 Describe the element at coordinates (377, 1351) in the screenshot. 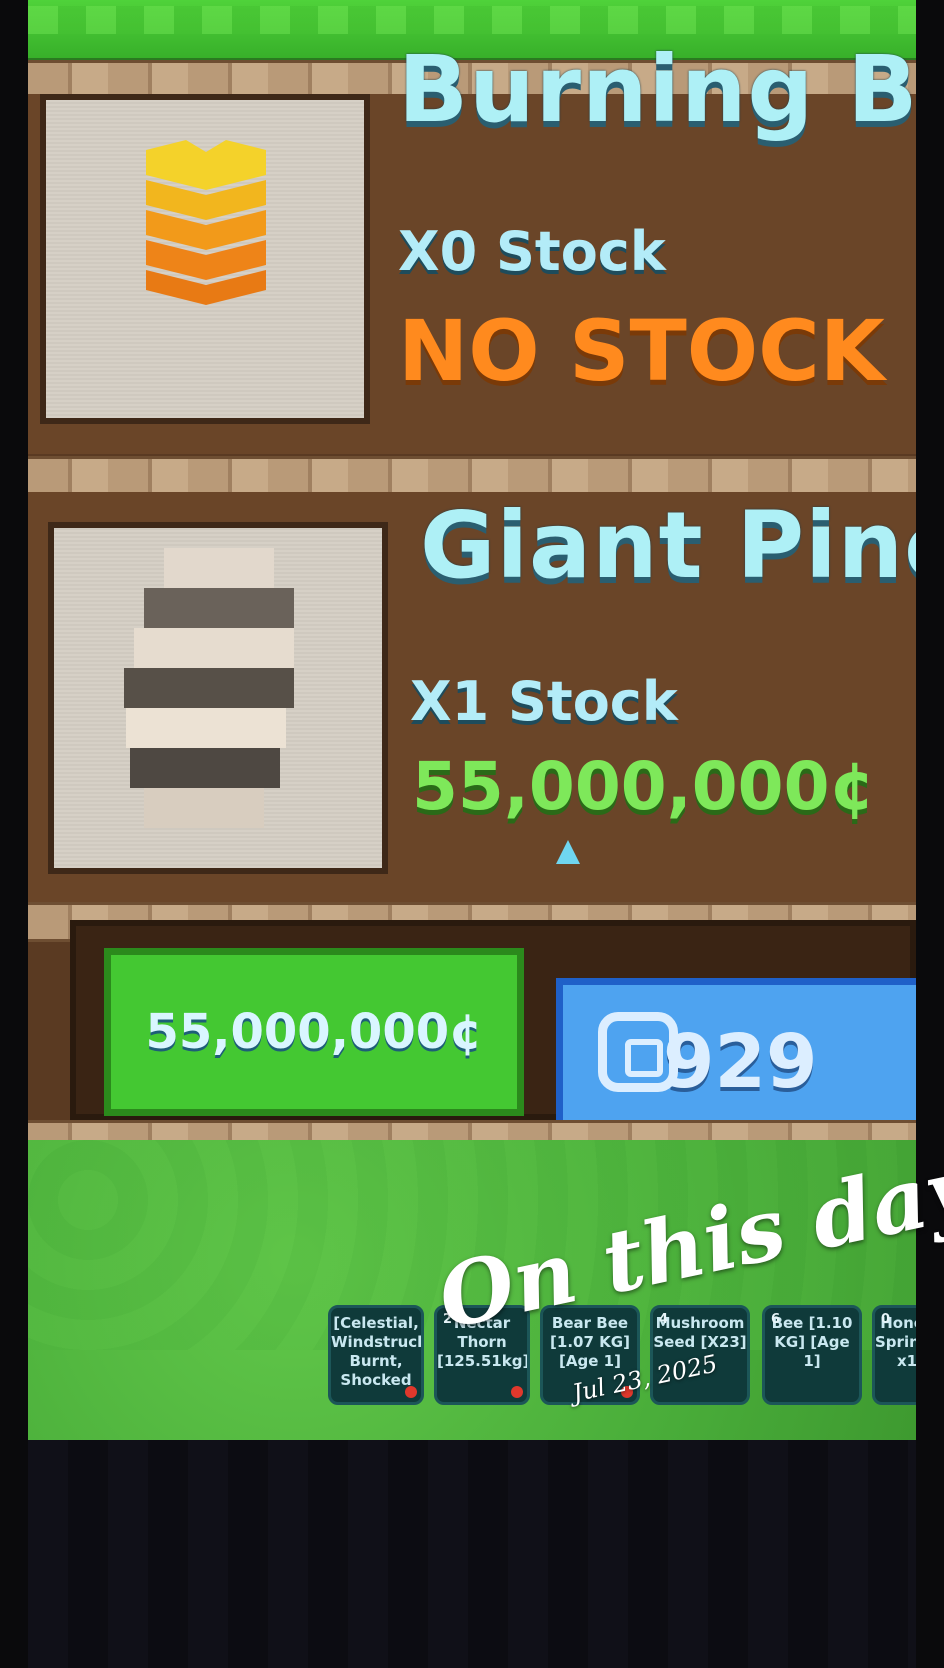

I see `slot-label: [Celestial, Windstruck, Burnt, Shocked` at that location.